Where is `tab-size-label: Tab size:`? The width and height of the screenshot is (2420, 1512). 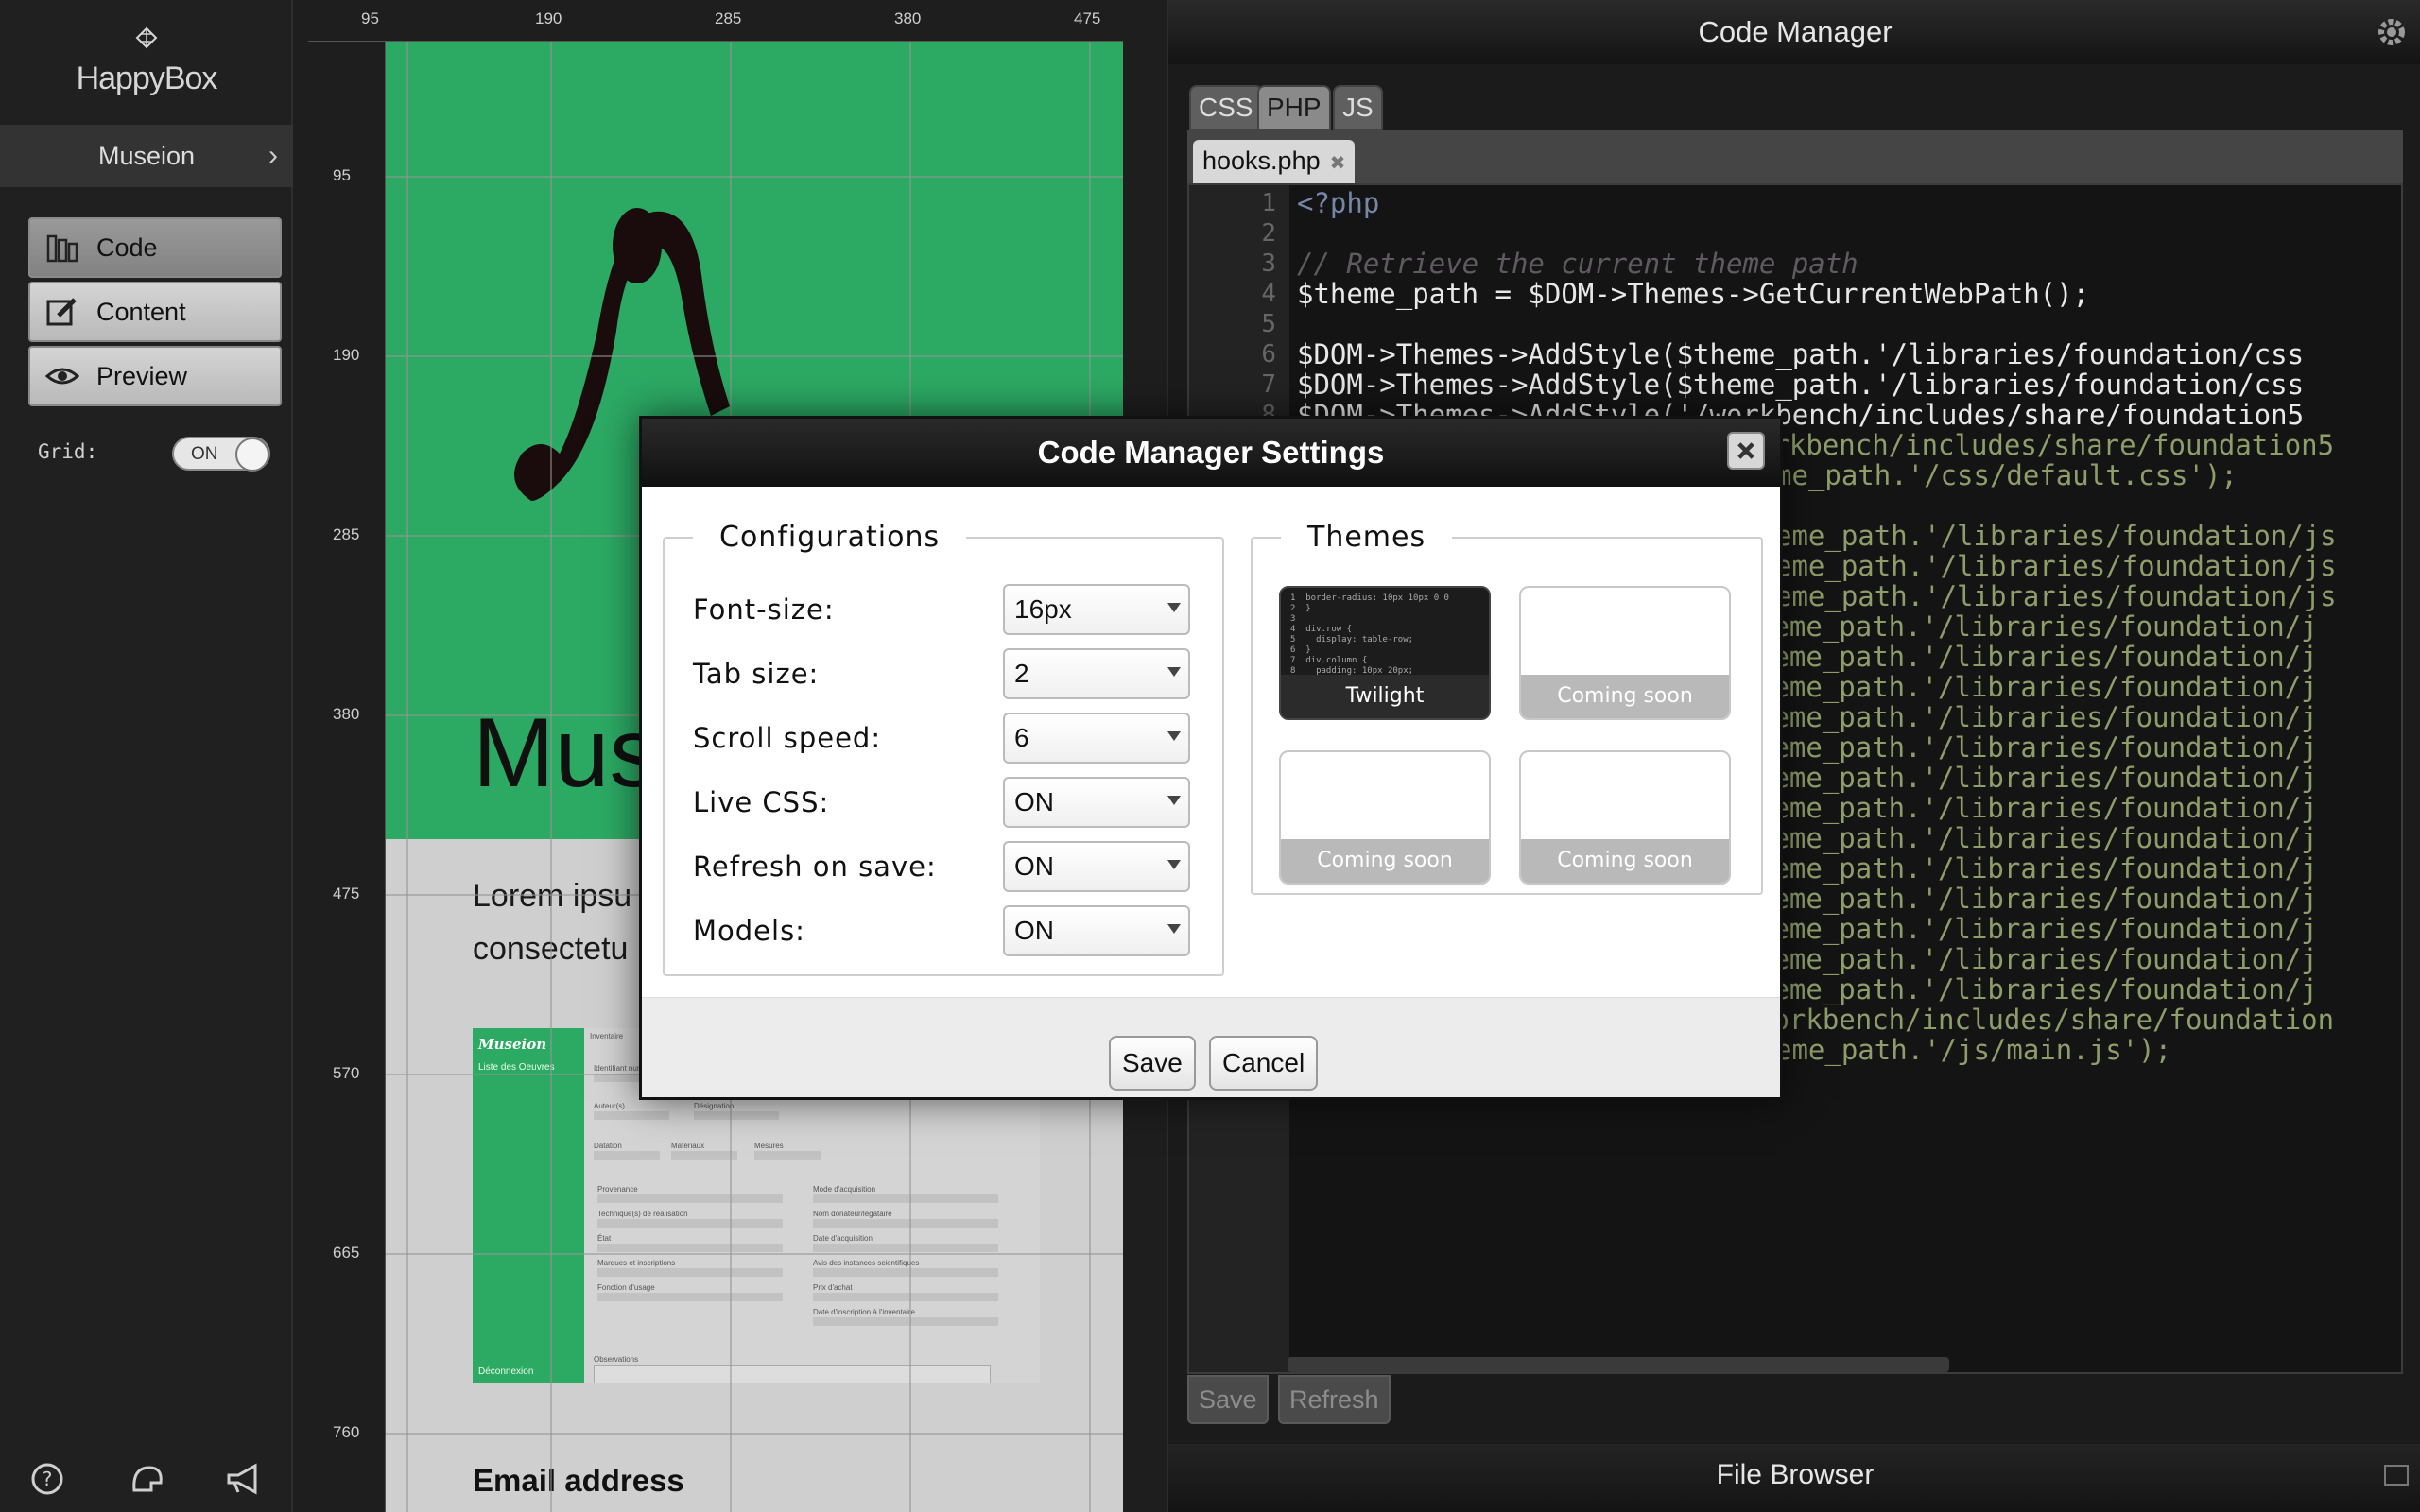
tab-size-label: Tab size: is located at coordinates (756, 674).